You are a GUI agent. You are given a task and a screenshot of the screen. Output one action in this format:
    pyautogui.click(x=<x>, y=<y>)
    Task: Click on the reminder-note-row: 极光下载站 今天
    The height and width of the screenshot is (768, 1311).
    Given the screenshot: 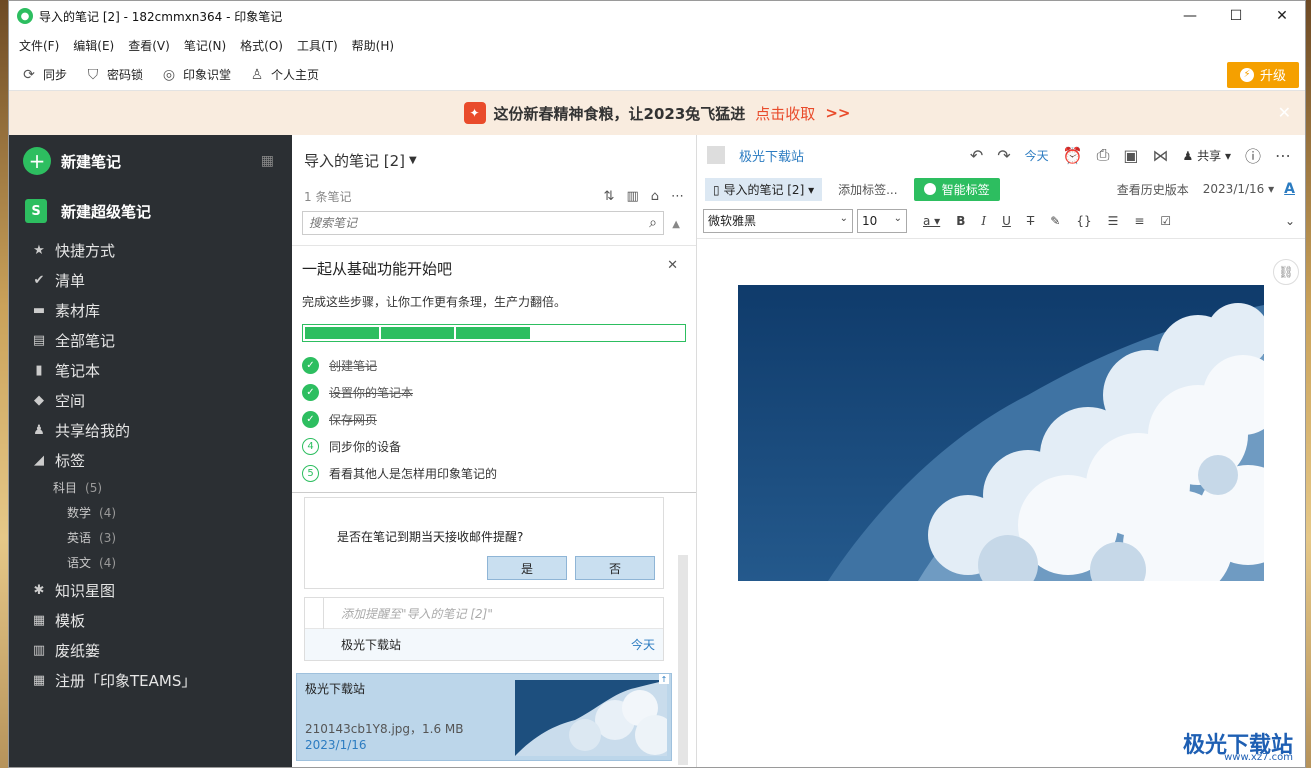 What is the action you would take?
    pyautogui.click(x=484, y=644)
    